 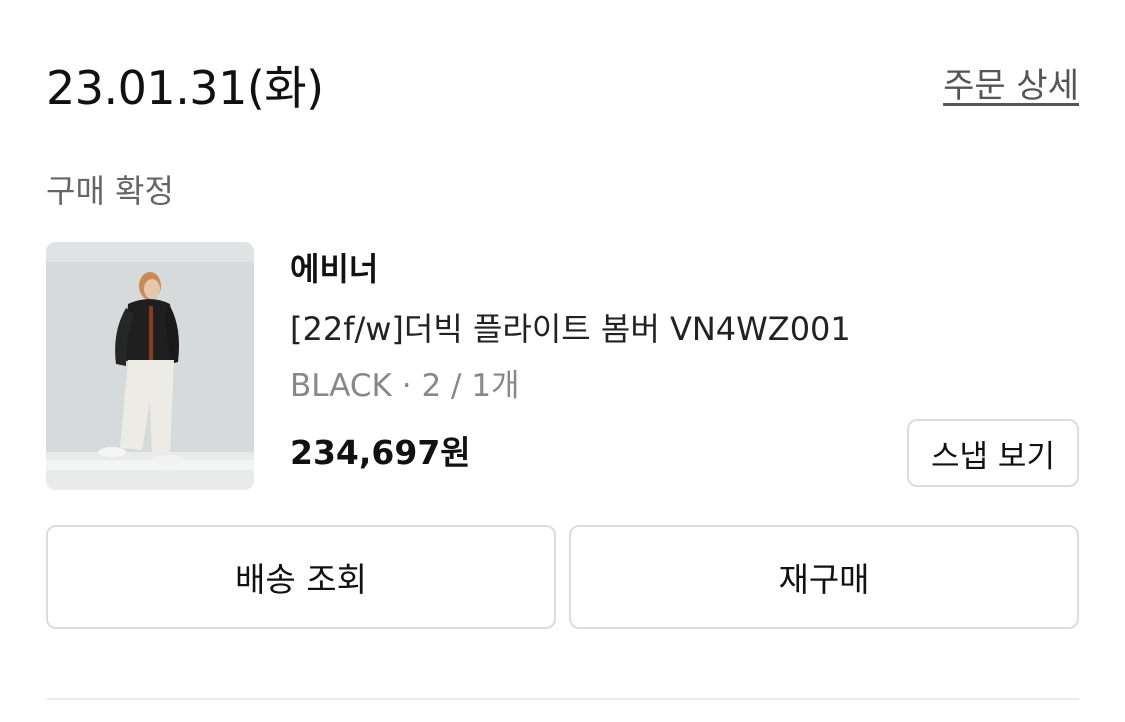 What do you see at coordinates (110, 191) in the screenshot?
I see `order-status: 구매 확정` at bounding box center [110, 191].